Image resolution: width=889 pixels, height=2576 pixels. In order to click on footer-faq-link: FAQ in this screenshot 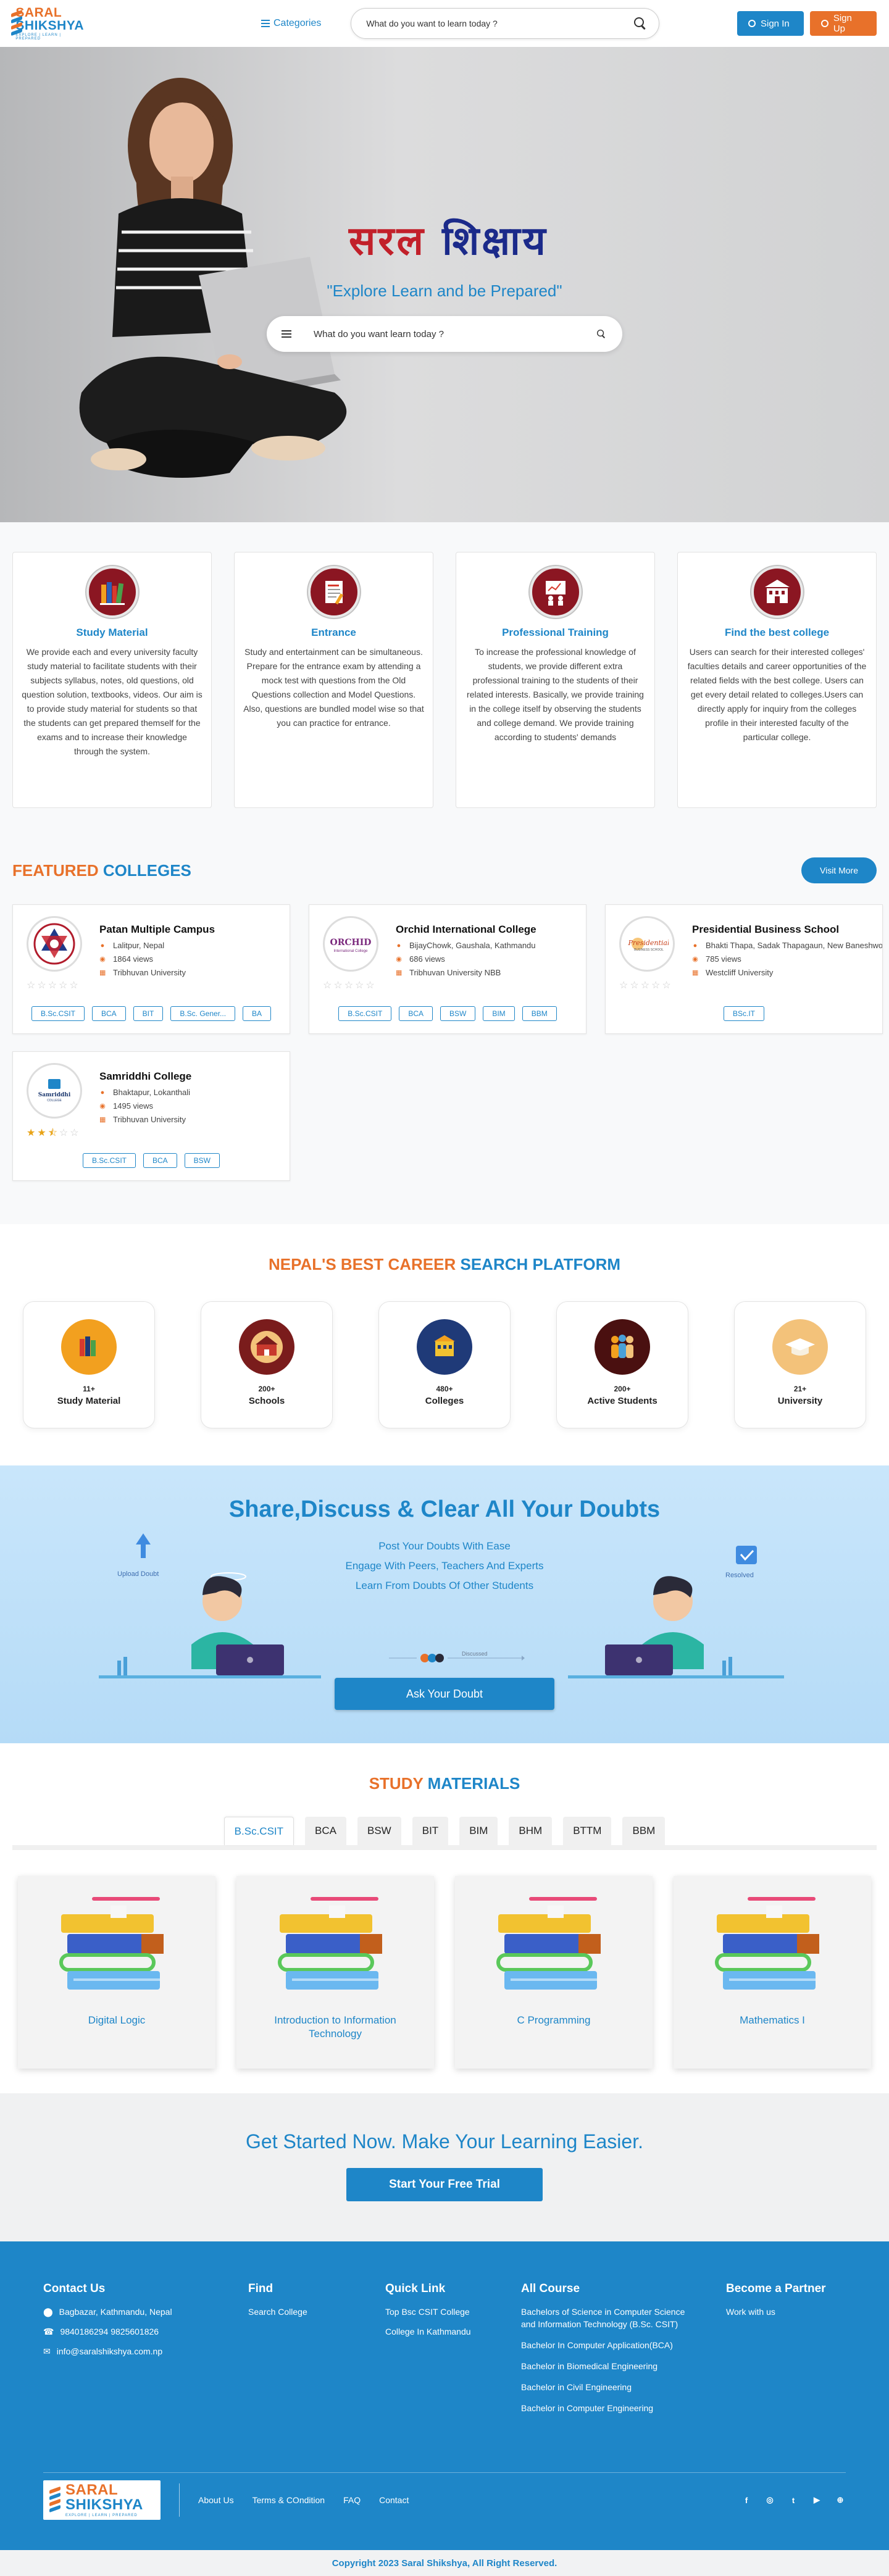, I will do `click(352, 2500)`.